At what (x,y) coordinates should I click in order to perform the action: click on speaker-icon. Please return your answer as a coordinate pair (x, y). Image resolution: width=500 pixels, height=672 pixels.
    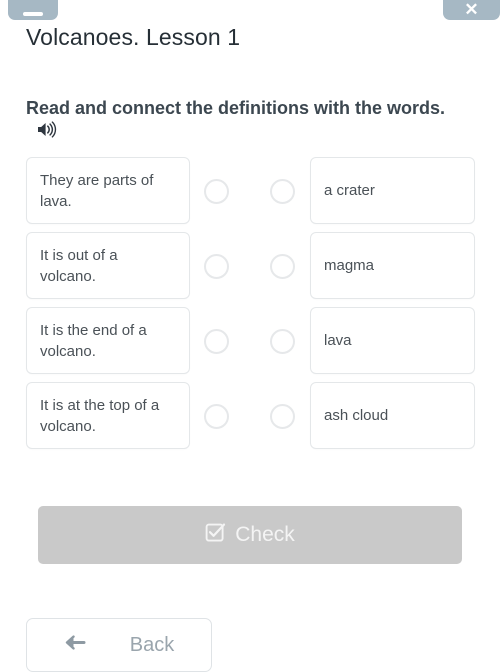
    Looking at the image, I should click on (47, 132).